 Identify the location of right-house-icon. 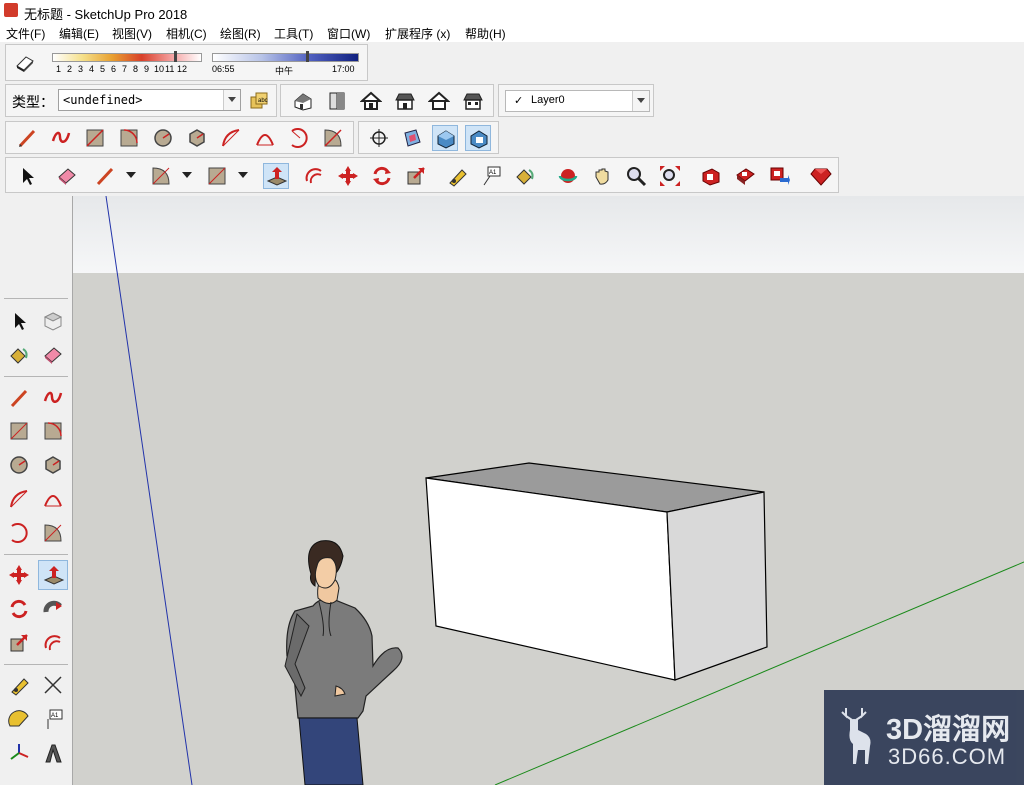
(405, 101).